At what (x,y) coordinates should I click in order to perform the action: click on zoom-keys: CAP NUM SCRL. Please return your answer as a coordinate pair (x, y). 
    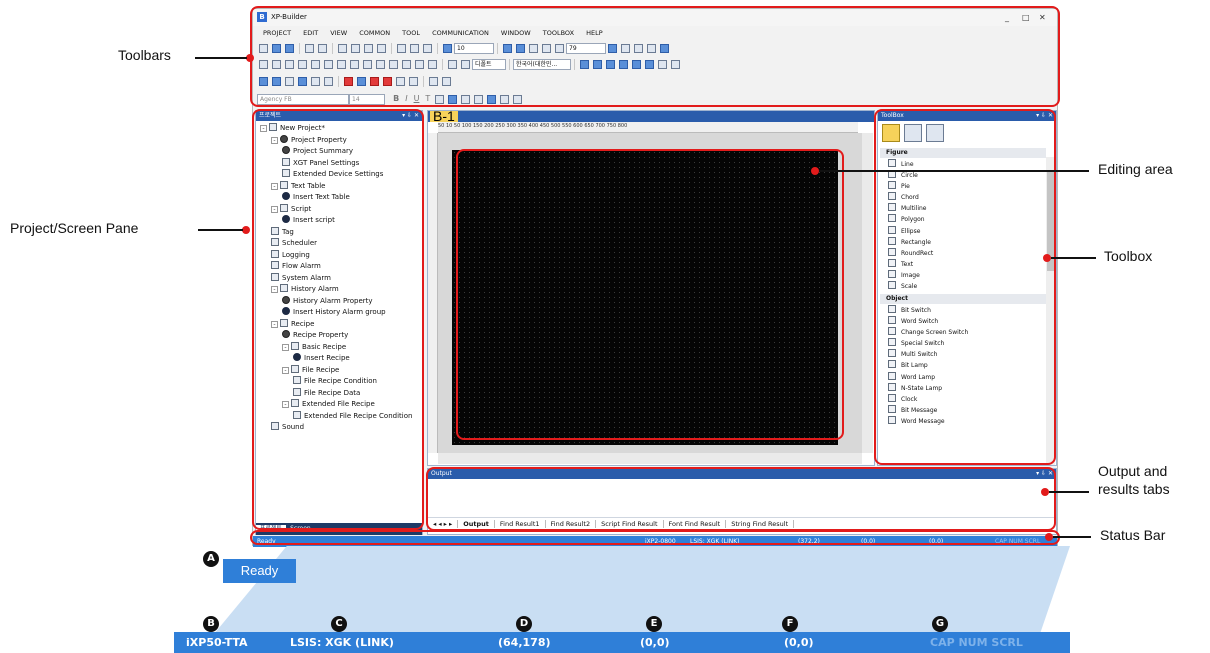
    Looking at the image, I should click on (976, 642).